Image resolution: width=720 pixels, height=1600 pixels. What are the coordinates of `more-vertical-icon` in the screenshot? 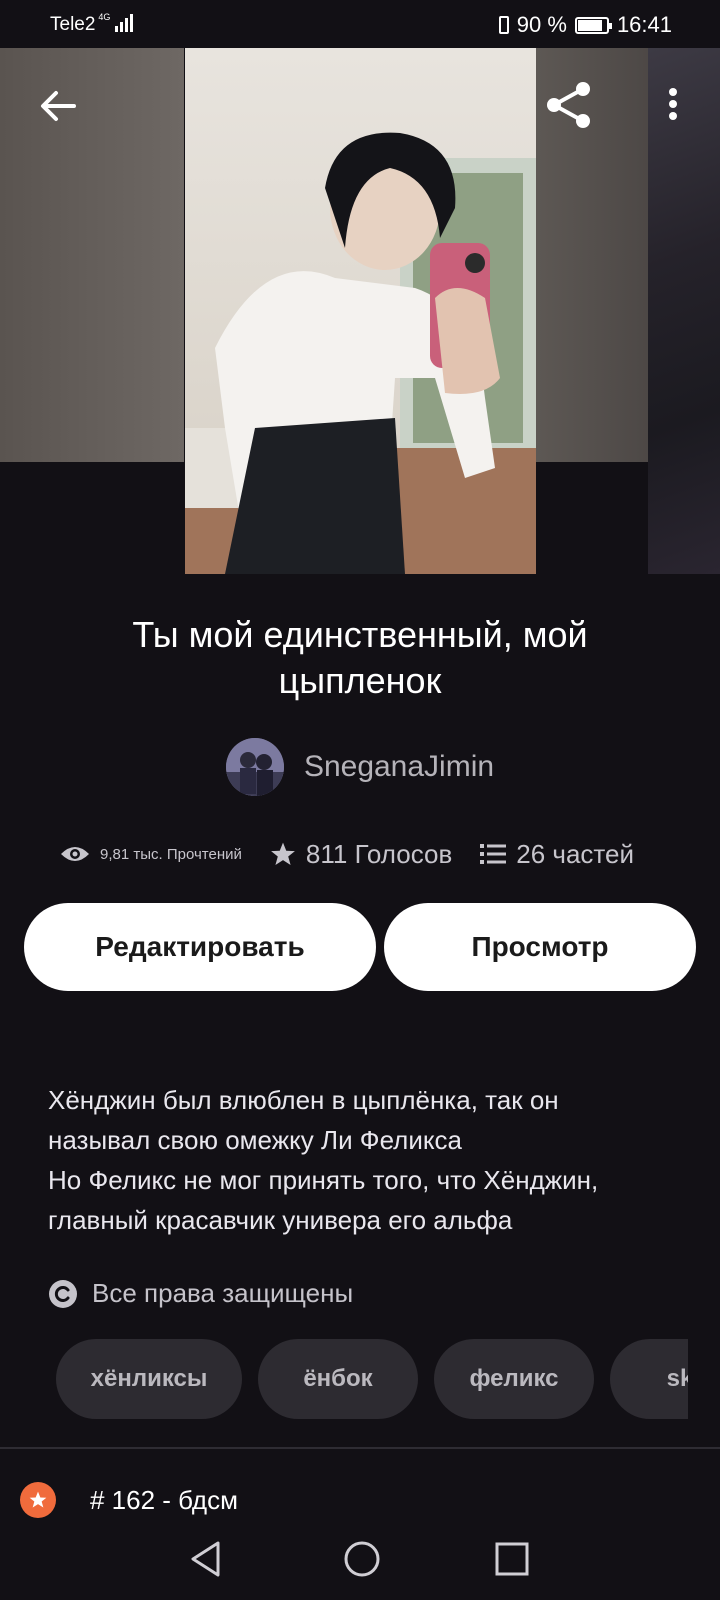 It's located at (673, 104).